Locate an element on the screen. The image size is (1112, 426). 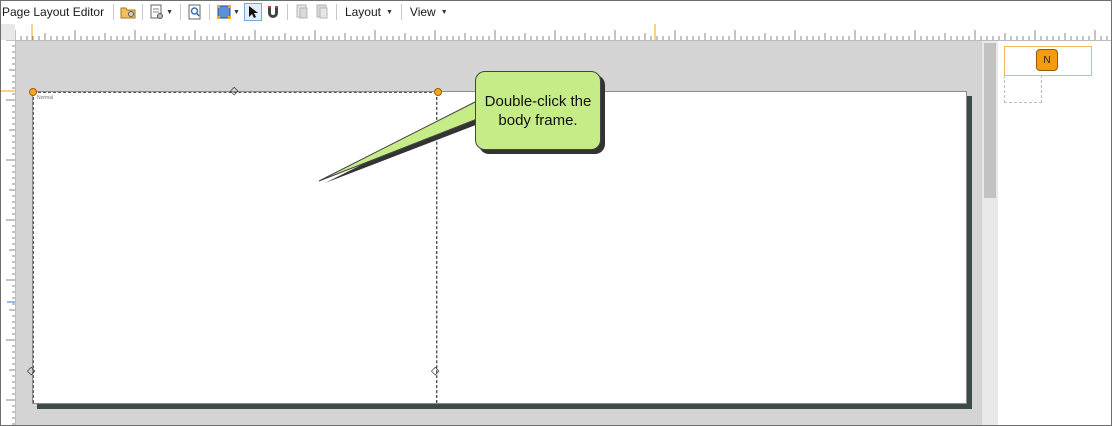
vertical-ruler is located at coordinates (8, 232).